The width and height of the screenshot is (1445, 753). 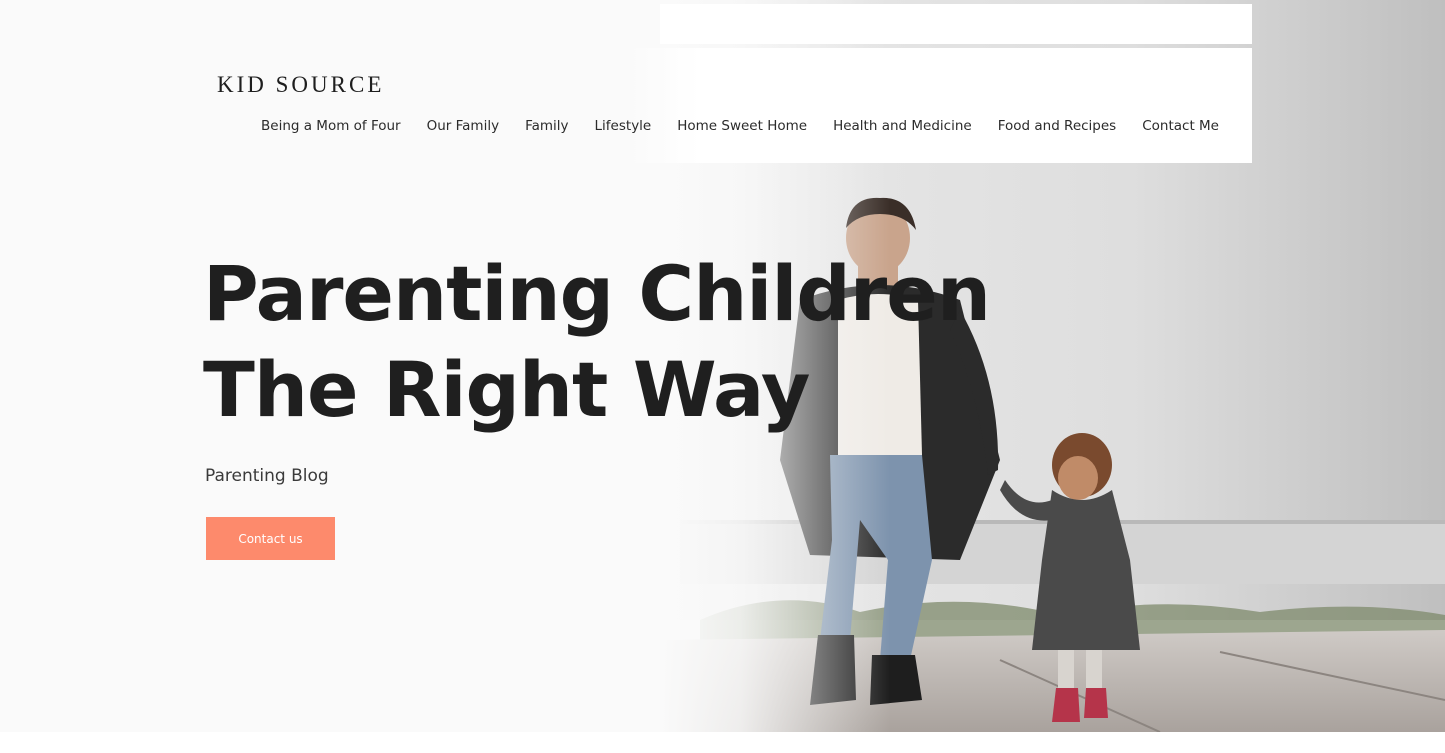 What do you see at coordinates (902, 126) in the screenshot?
I see `nav-item-health-and-medicine: Health and Medicine` at bounding box center [902, 126].